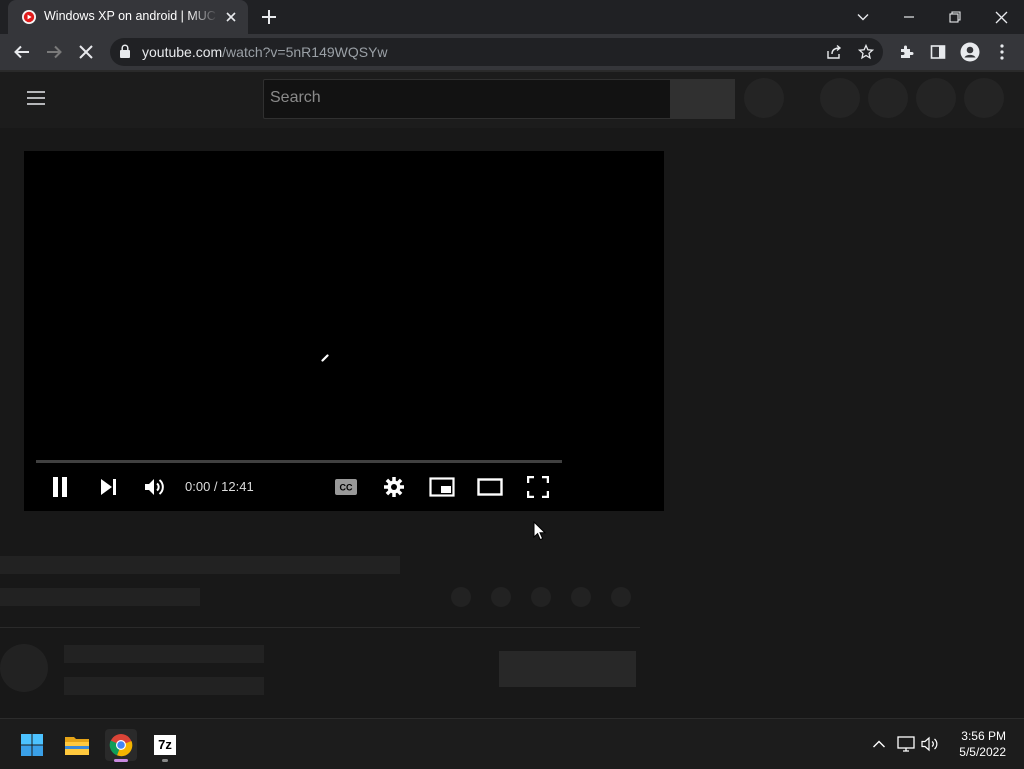 The width and height of the screenshot is (1024, 769). What do you see at coordinates (121, 760) in the screenshot?
I see `chrome-active-indicator` at bounding box center [121, 760].